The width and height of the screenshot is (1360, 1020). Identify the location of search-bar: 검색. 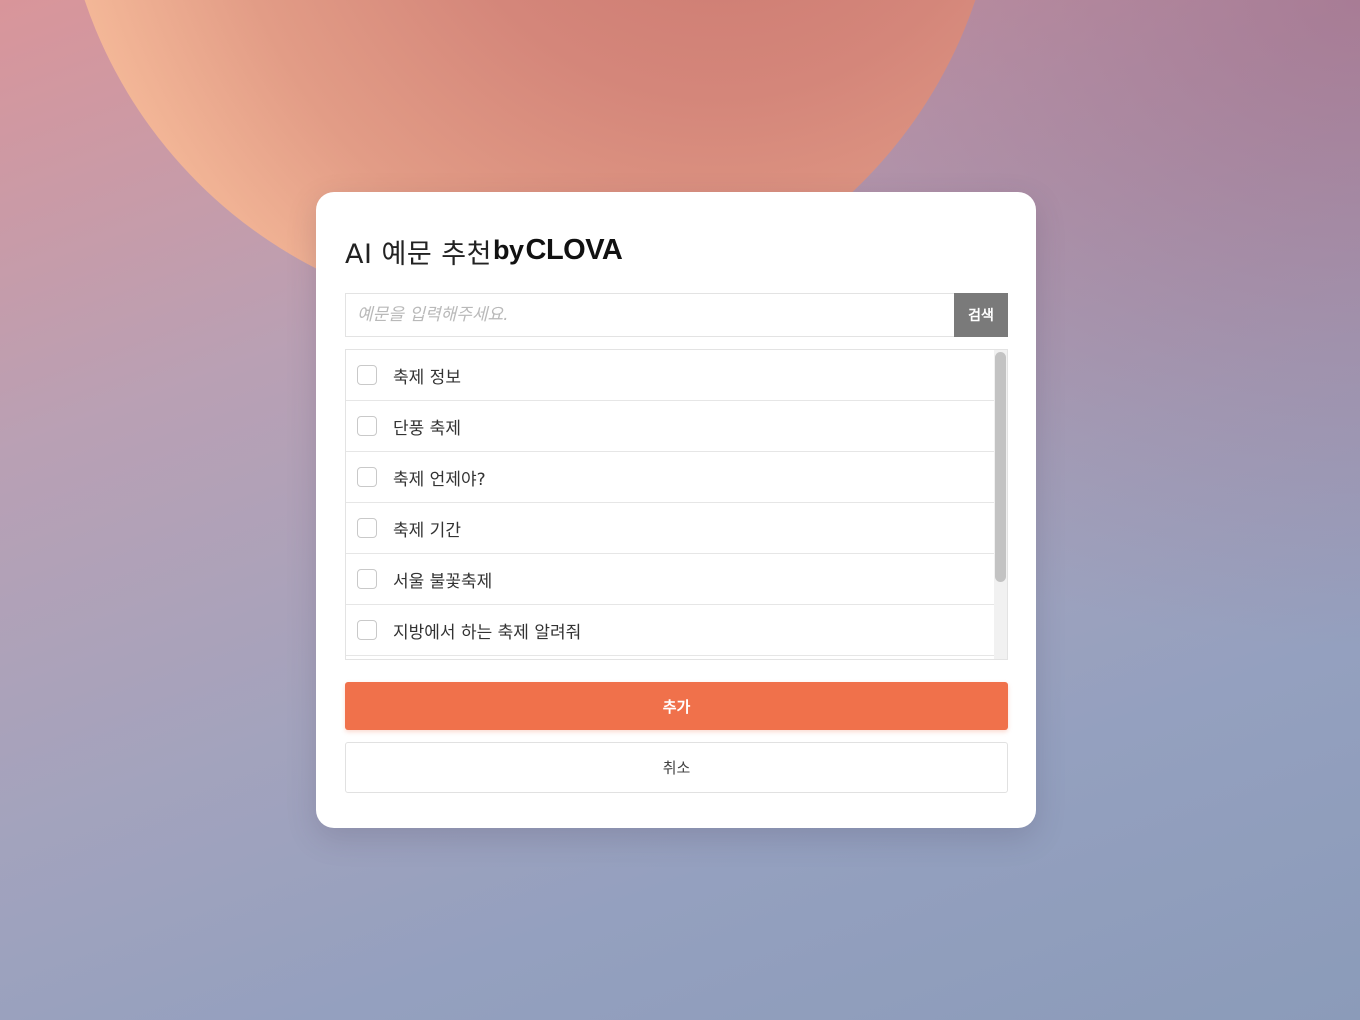
(676, 315).